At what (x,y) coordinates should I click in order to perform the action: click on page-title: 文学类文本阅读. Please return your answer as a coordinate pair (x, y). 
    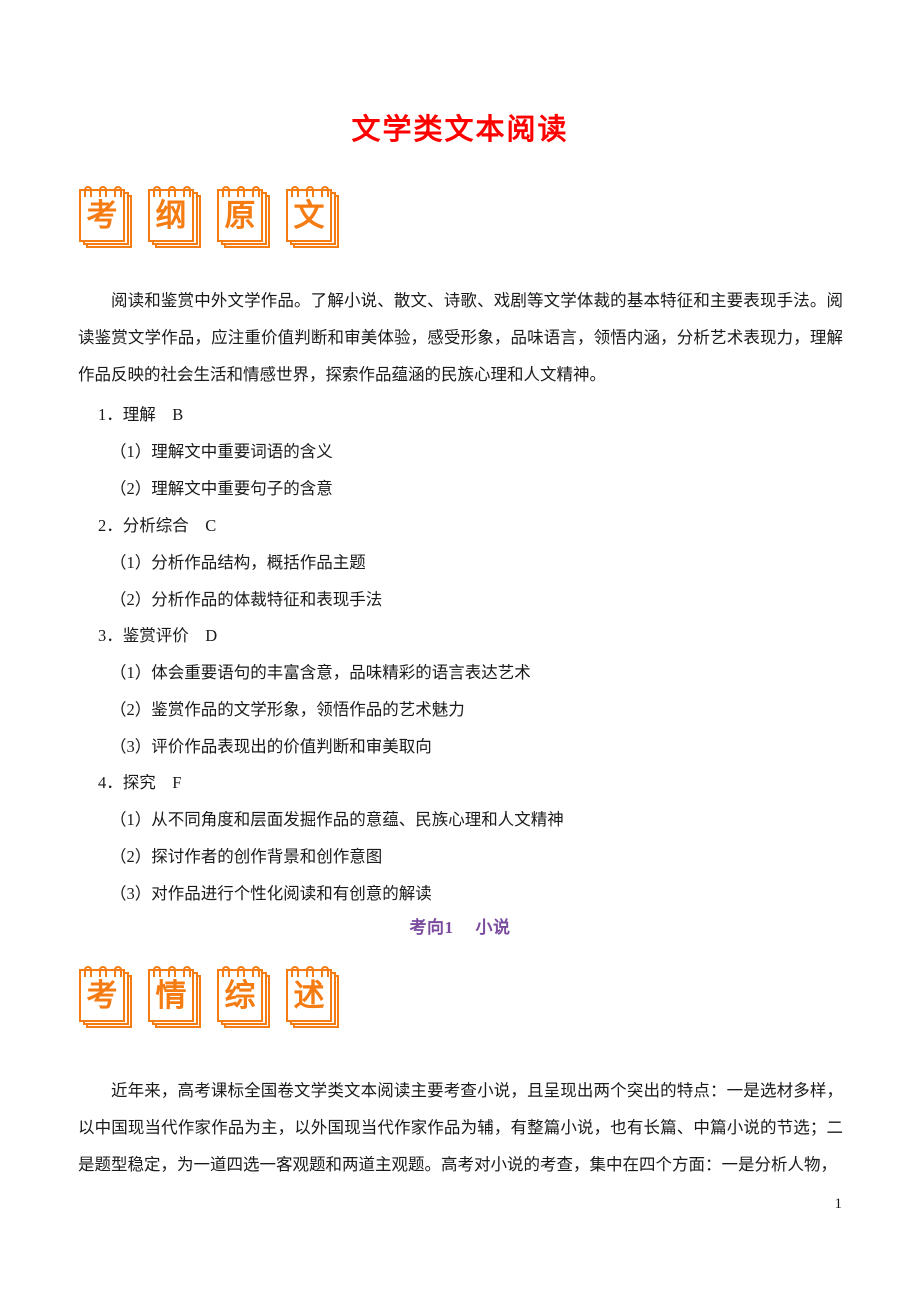
    Looking at the image, I should click on (460, 130).